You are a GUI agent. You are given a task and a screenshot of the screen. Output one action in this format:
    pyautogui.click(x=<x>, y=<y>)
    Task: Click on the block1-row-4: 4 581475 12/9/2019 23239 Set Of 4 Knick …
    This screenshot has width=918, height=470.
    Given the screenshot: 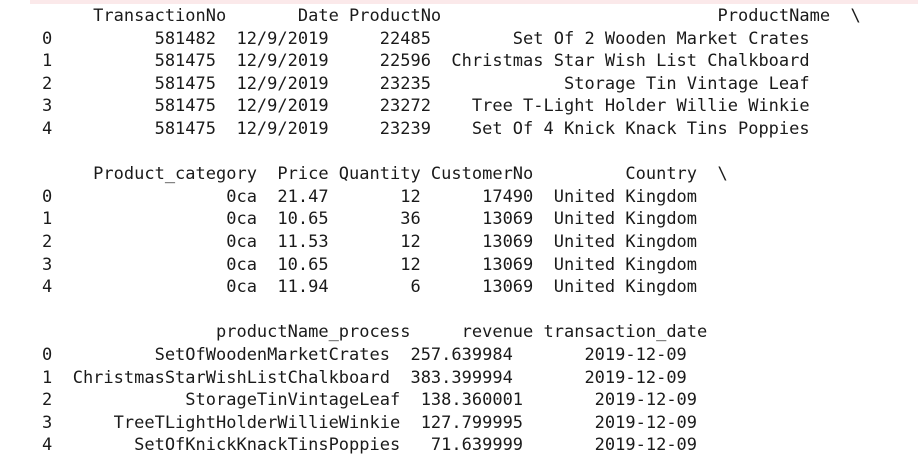 What is the action you would take?
    pyautogui.click(x=426, y=128)
    